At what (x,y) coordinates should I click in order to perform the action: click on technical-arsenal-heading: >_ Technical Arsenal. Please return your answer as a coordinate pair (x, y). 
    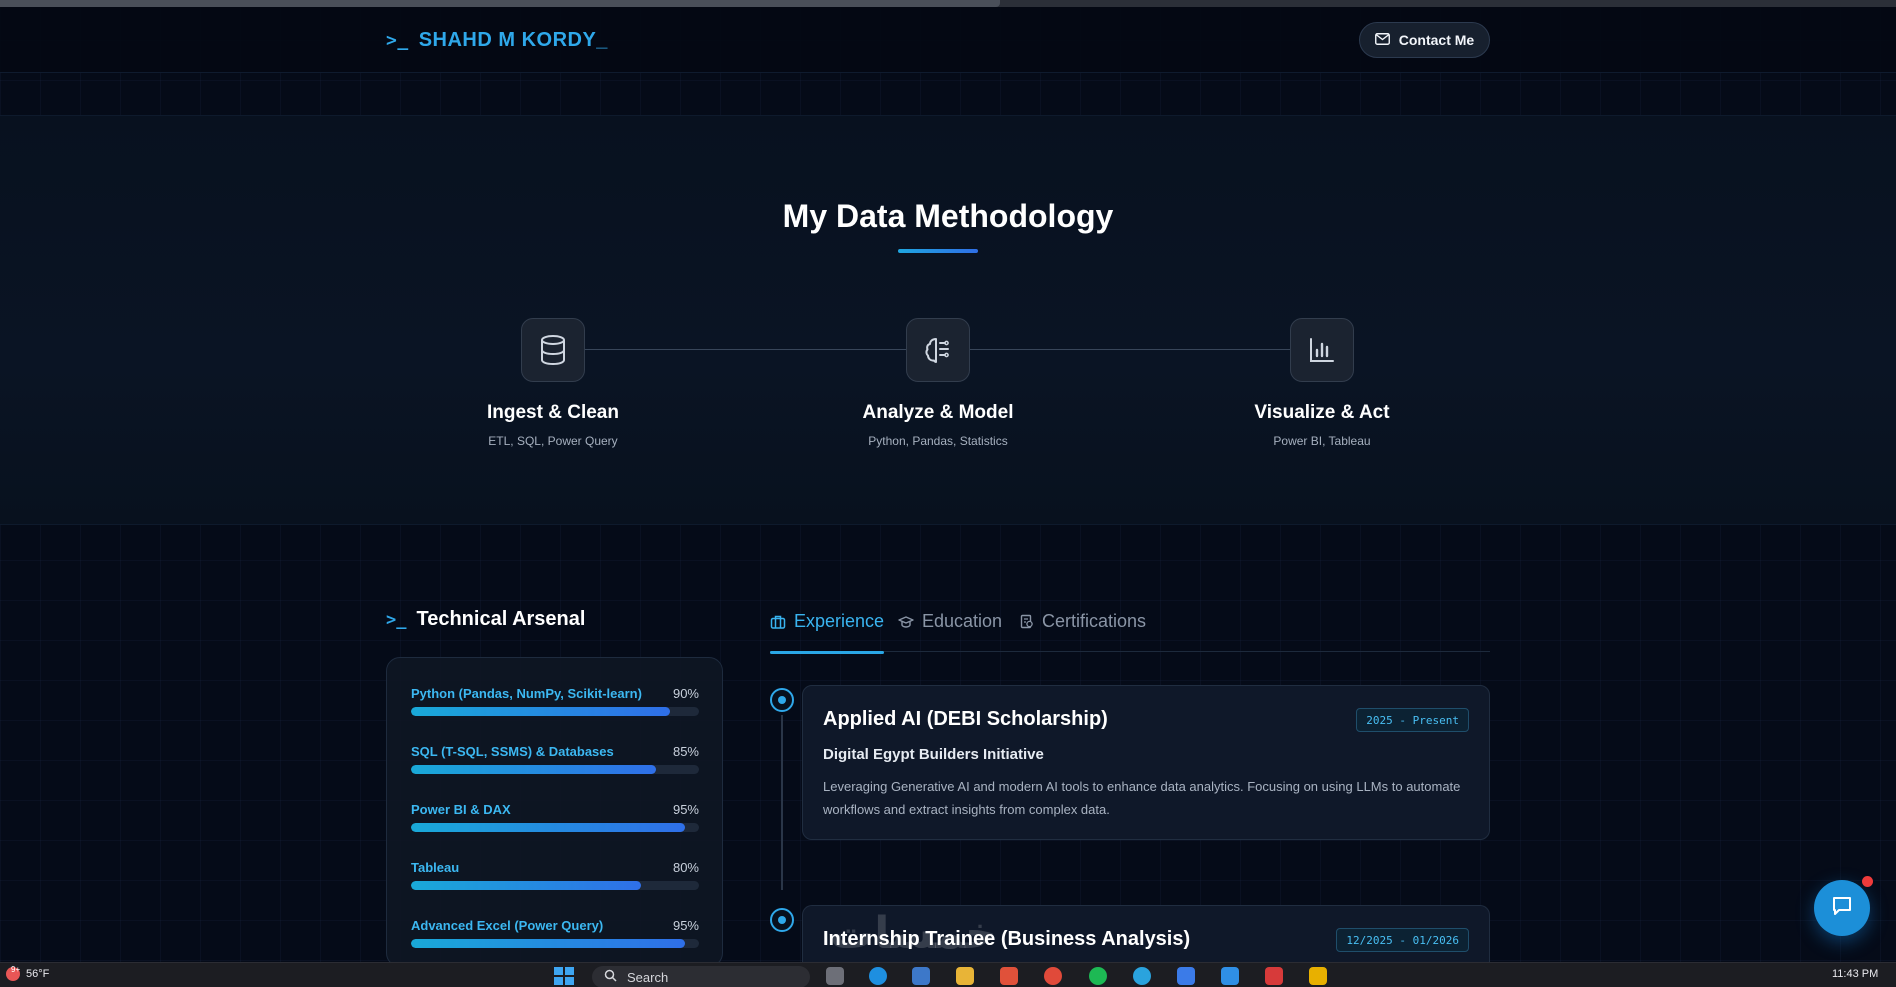
    Looking at the image, I should click on (485, 619).